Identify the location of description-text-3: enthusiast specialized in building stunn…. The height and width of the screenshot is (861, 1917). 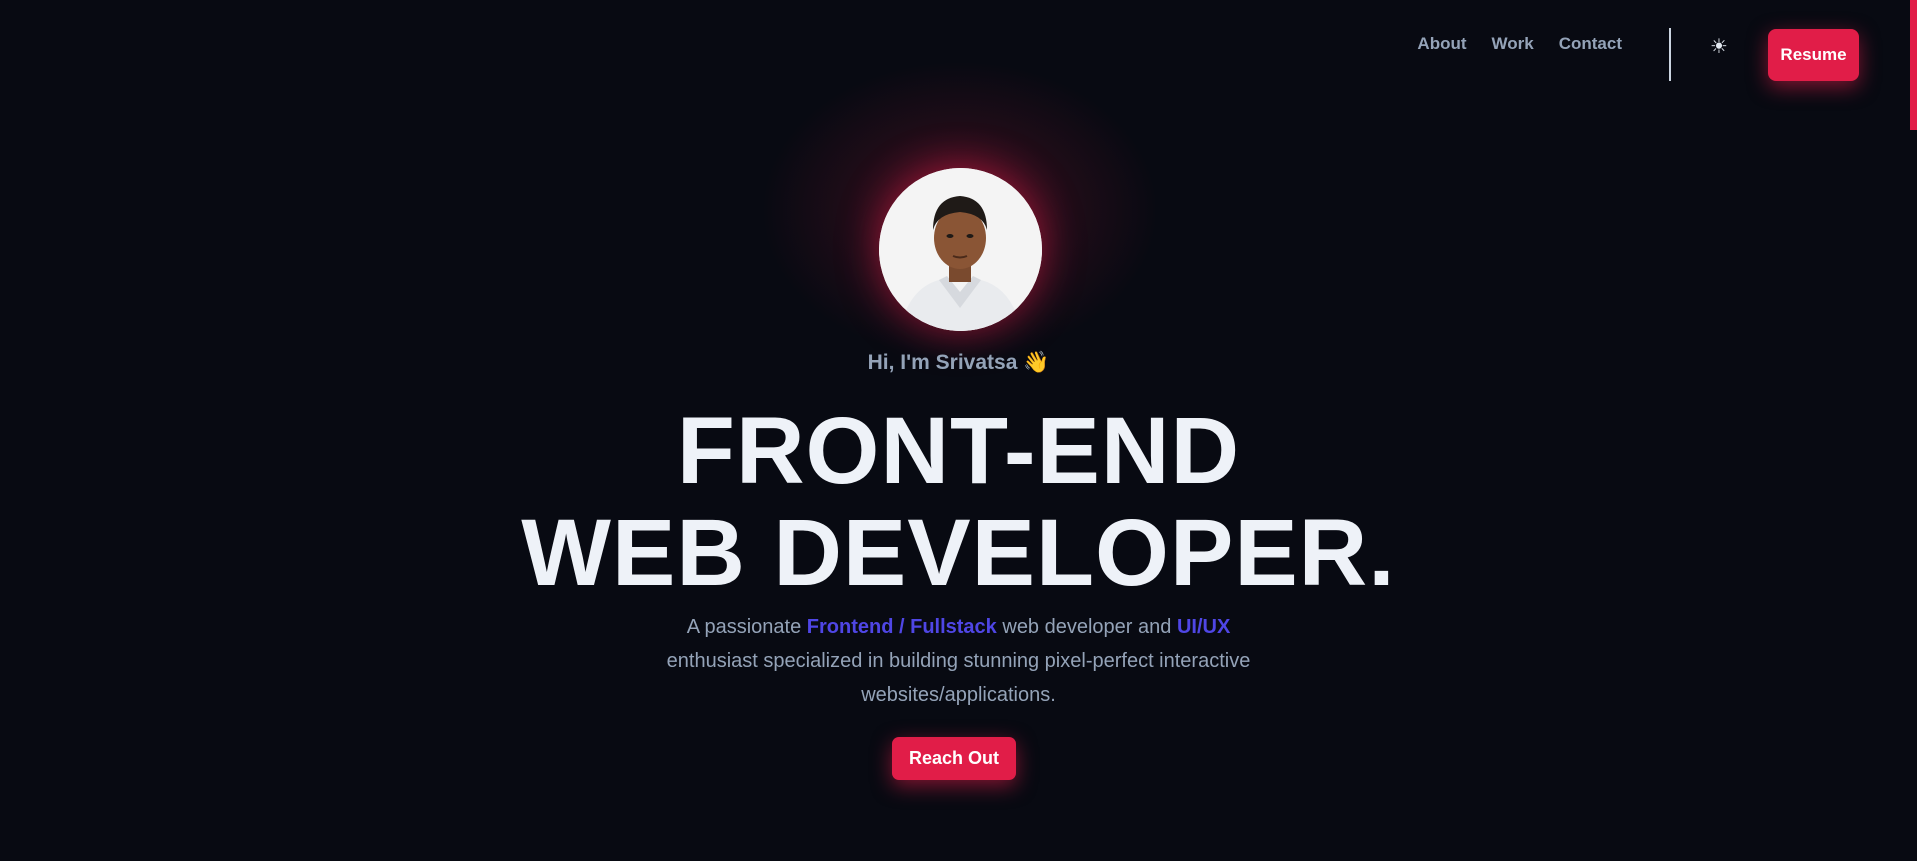
(958, 678).